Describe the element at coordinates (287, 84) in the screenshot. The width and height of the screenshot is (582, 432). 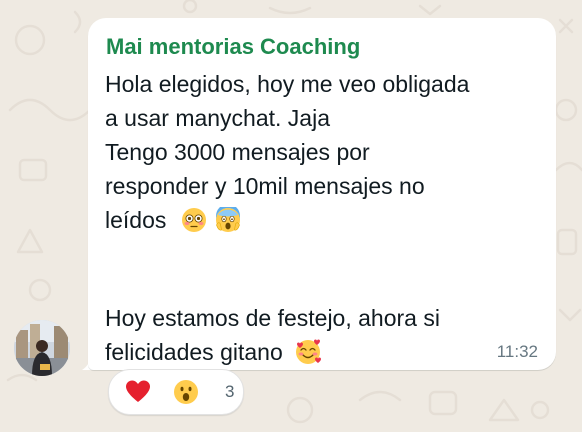
I see `message-line: Hola elegidos, hoy me veo obligada` at that location.